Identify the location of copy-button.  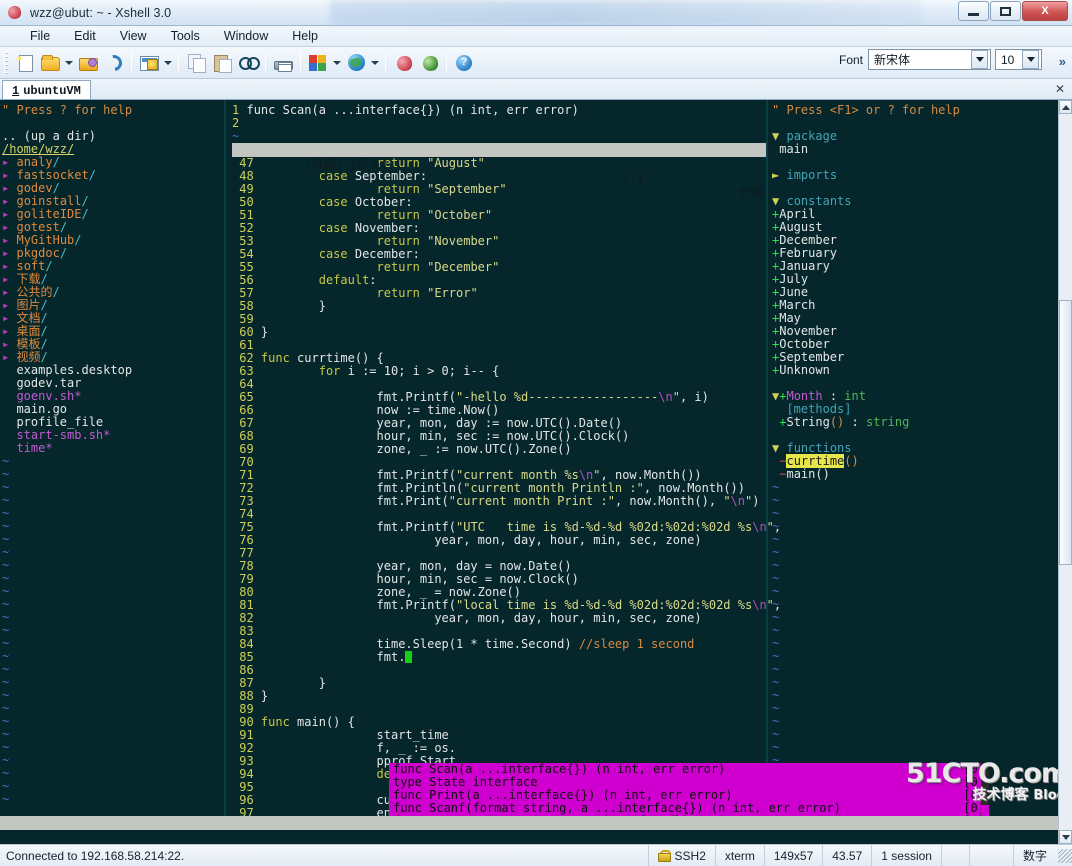
(196, 63).